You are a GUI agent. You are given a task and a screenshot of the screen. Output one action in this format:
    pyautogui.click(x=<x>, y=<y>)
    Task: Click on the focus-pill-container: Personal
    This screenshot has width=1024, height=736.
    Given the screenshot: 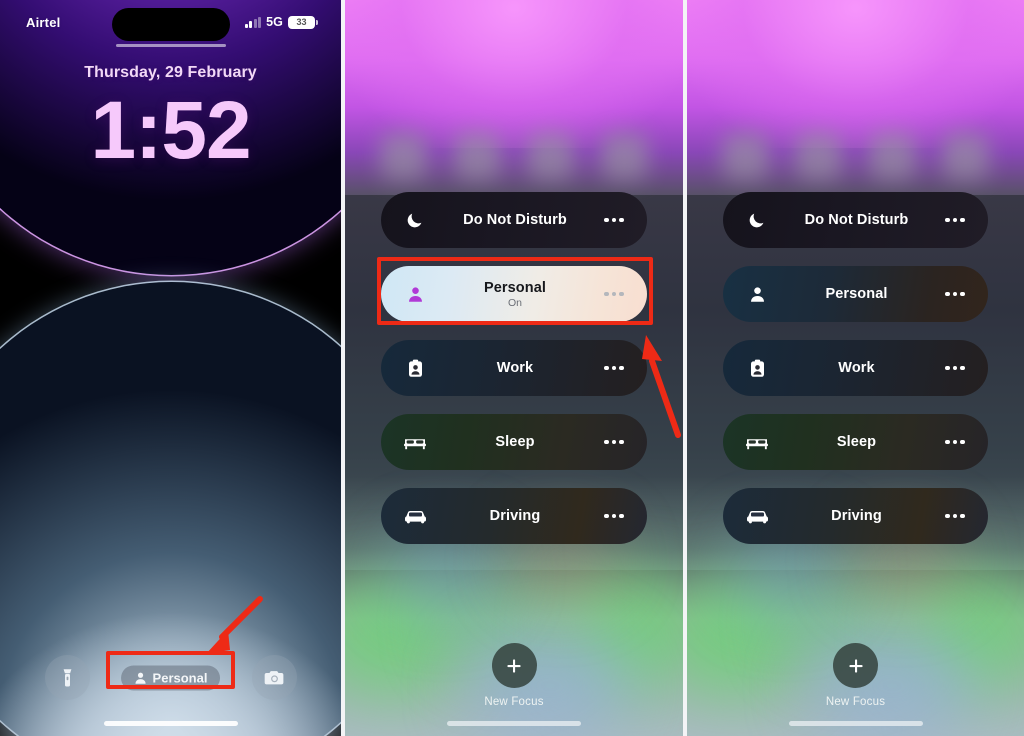 What is the action you would take?
    pyautogui.click(x=171, y=678)
    